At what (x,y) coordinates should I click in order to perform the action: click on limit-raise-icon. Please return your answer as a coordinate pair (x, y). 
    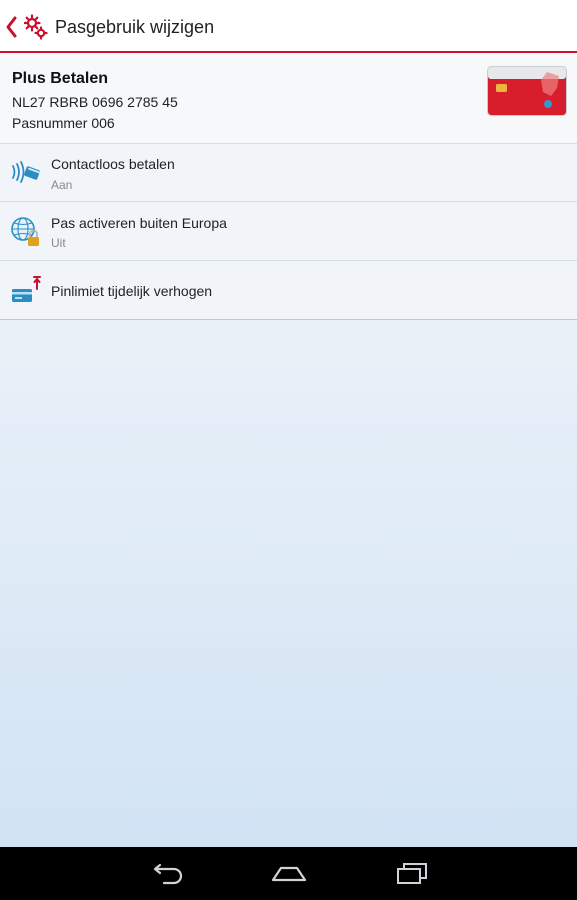
    Looking at the image, I should click on (26, 289).